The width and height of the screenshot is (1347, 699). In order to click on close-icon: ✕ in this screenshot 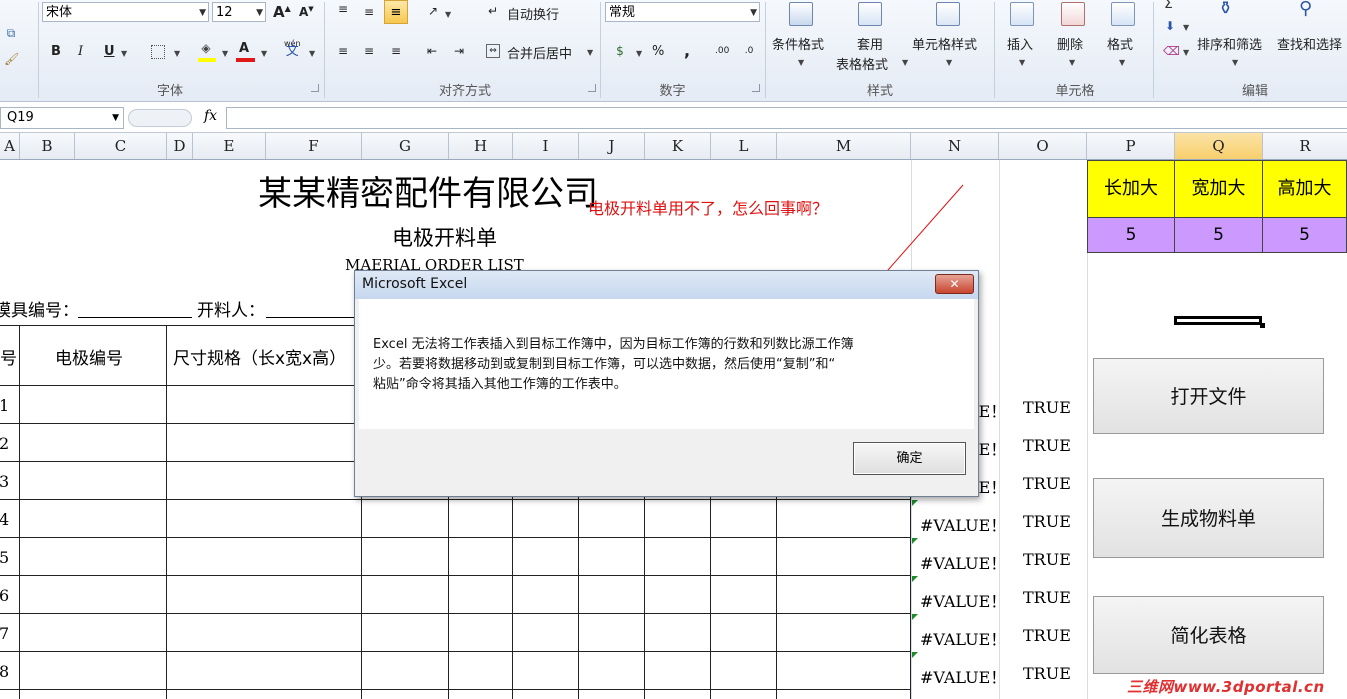, I will do `click(954, 284)`.